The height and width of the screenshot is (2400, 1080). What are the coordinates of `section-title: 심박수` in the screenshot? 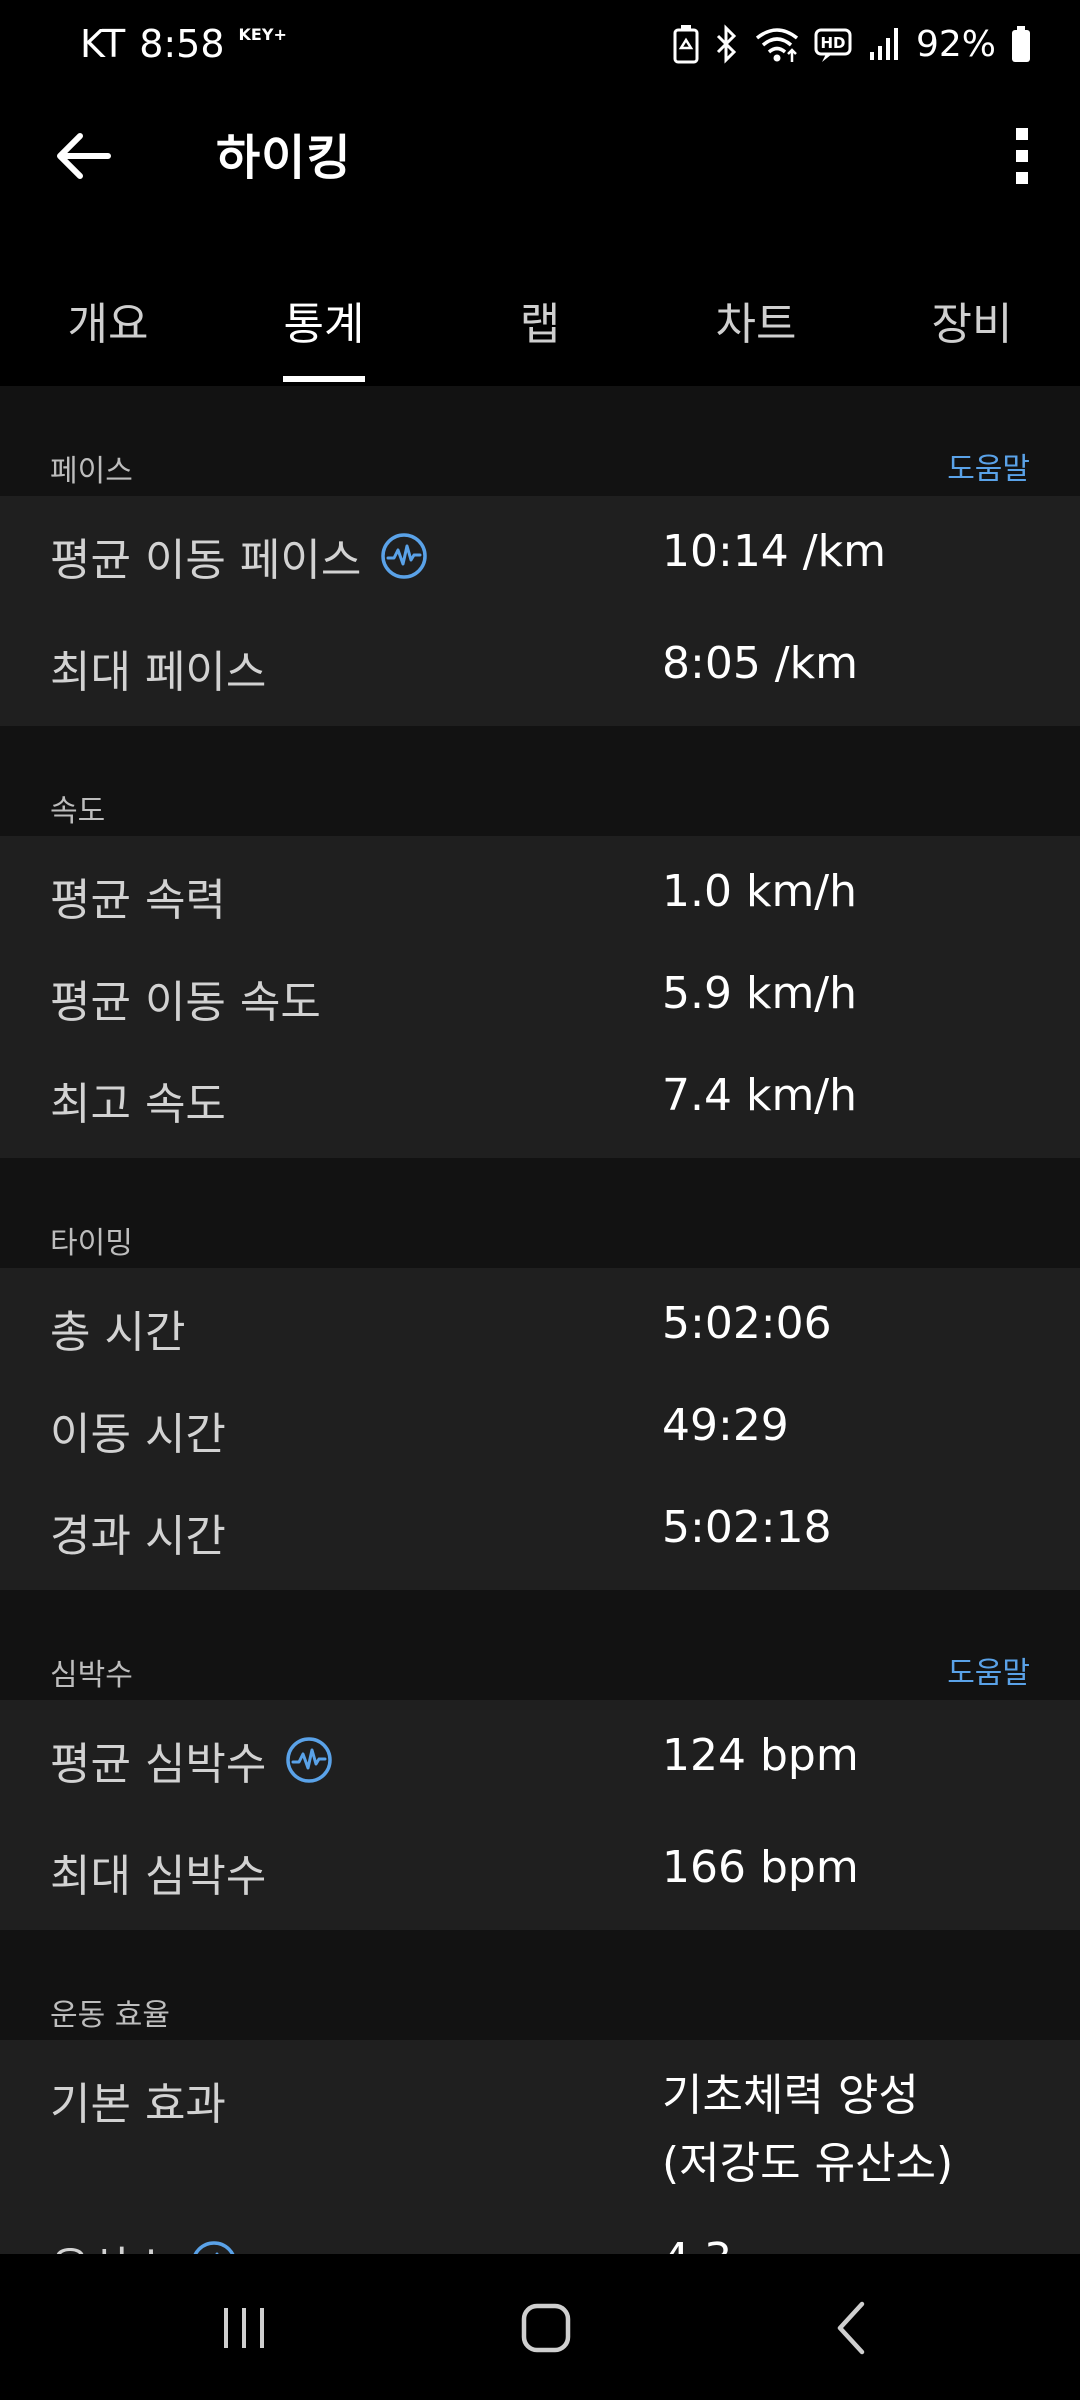 It's located at (91, 1675).